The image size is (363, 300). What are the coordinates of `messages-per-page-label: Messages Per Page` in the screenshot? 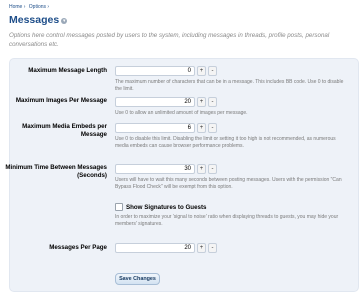 It's located at (78, 247).